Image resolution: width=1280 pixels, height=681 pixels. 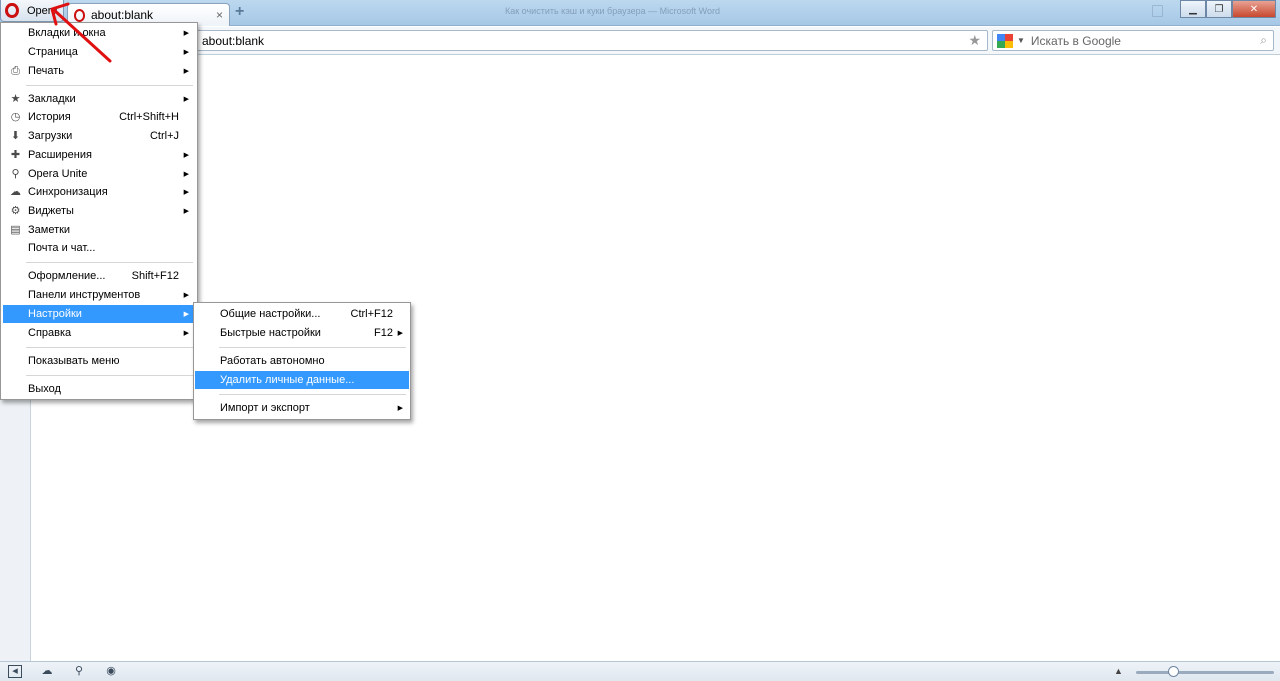 What do you see at coordinates (15, 671) in the screenshot?
I see `panel-toggle-icon: ◂` at bounding box center [15, 671].